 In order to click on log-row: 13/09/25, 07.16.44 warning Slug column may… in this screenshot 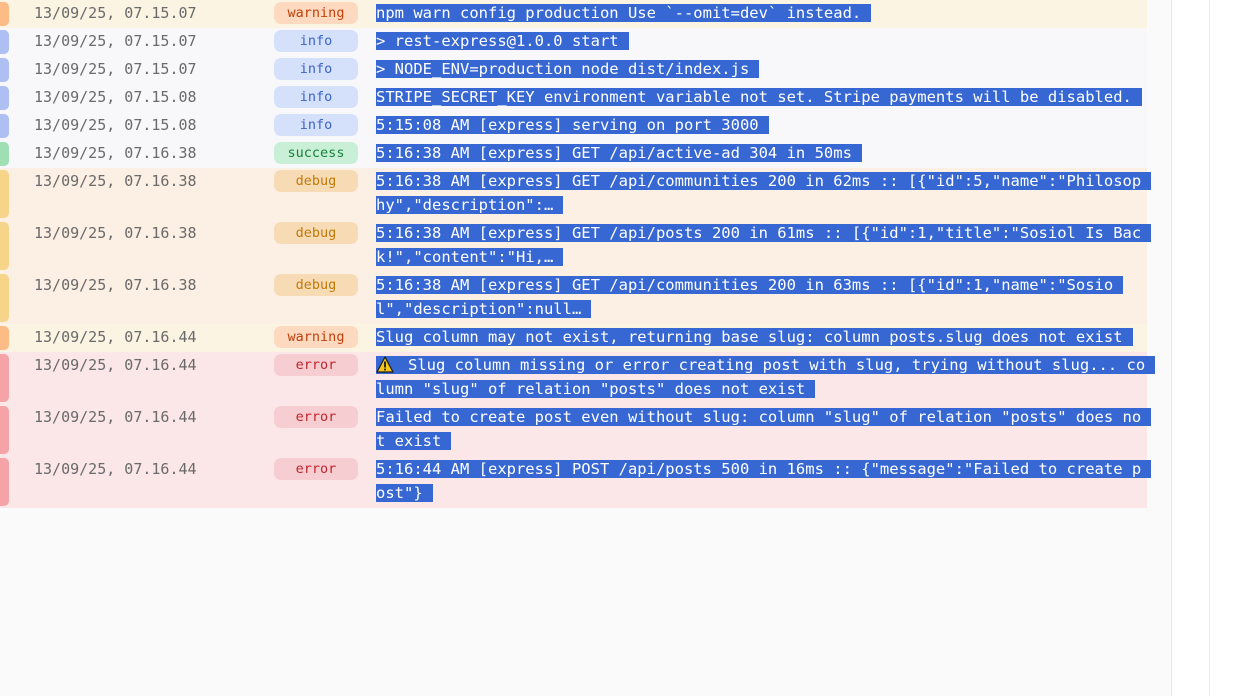, I will do `click(573, 338)`.